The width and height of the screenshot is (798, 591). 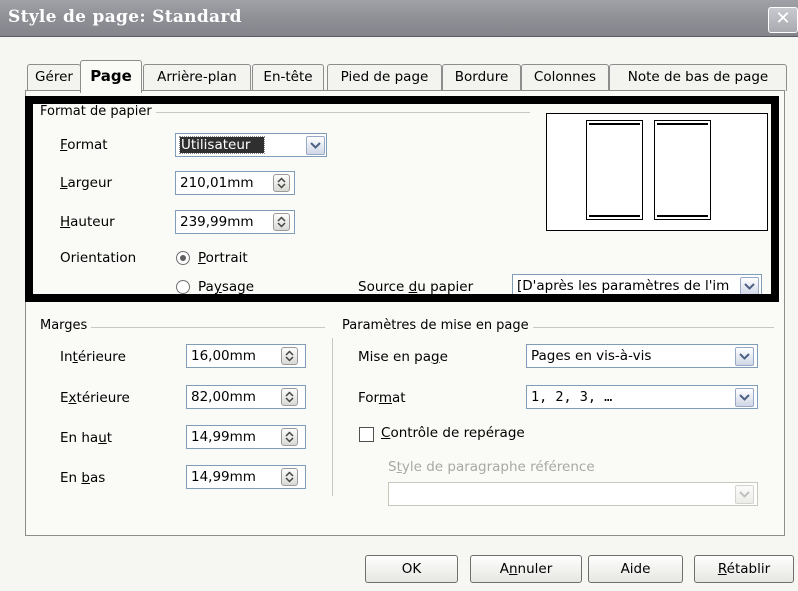 I want to click on close-icon: ✕, so click(x=783, y=20).